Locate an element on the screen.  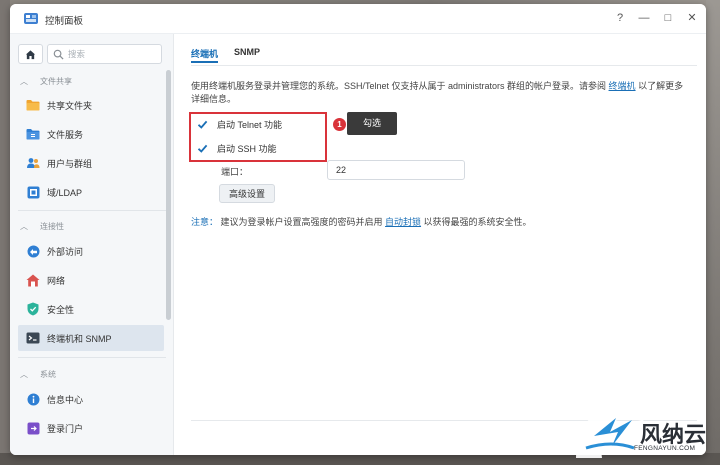
search-input is located at coordinates (112, 54).